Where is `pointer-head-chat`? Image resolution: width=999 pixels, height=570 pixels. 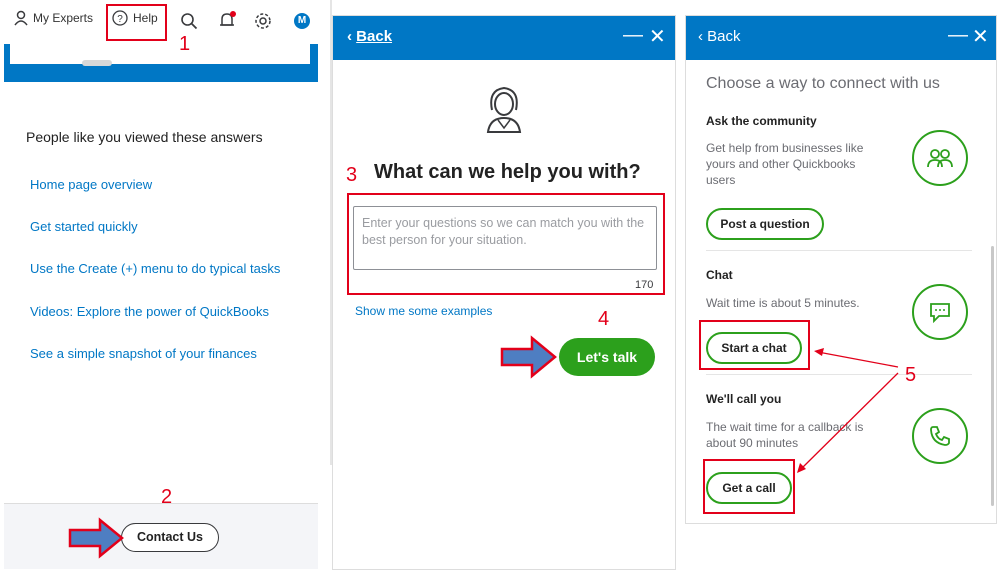
pointer-head-chat is located at coordinates (819, 352).